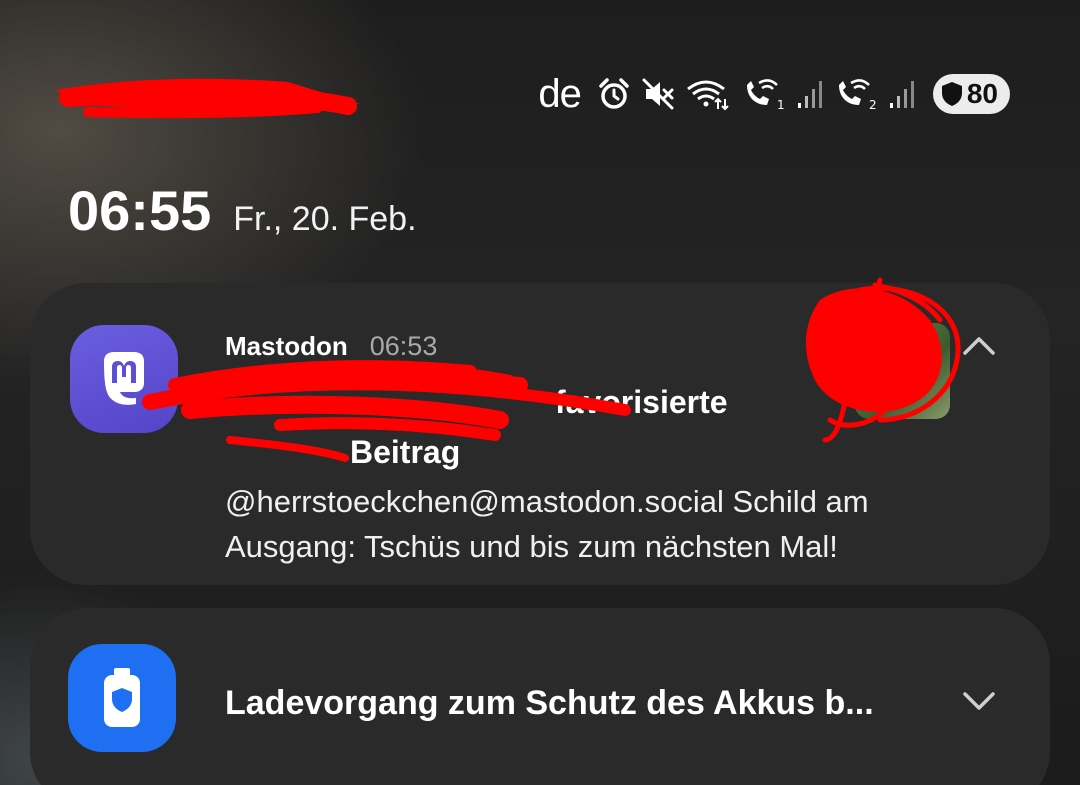  Describe the element at coordinates (708, 94) in the screenshot. I see `wifi-calling-icon` at that location.